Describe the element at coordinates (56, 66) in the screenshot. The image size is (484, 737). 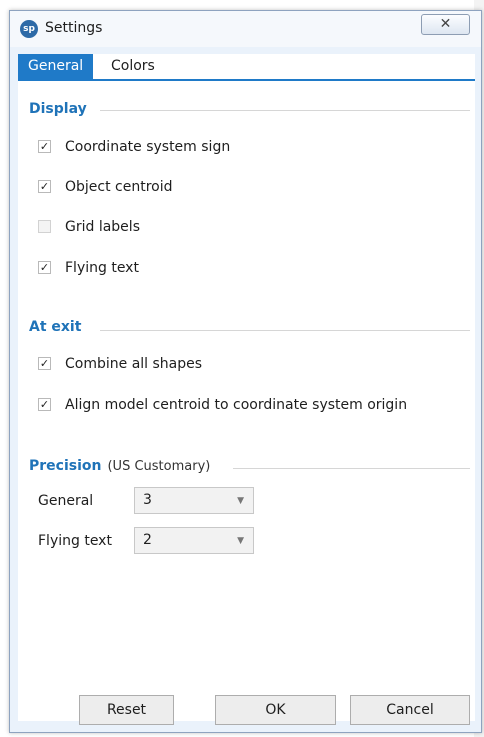
I see `tab-general: General` at that location.